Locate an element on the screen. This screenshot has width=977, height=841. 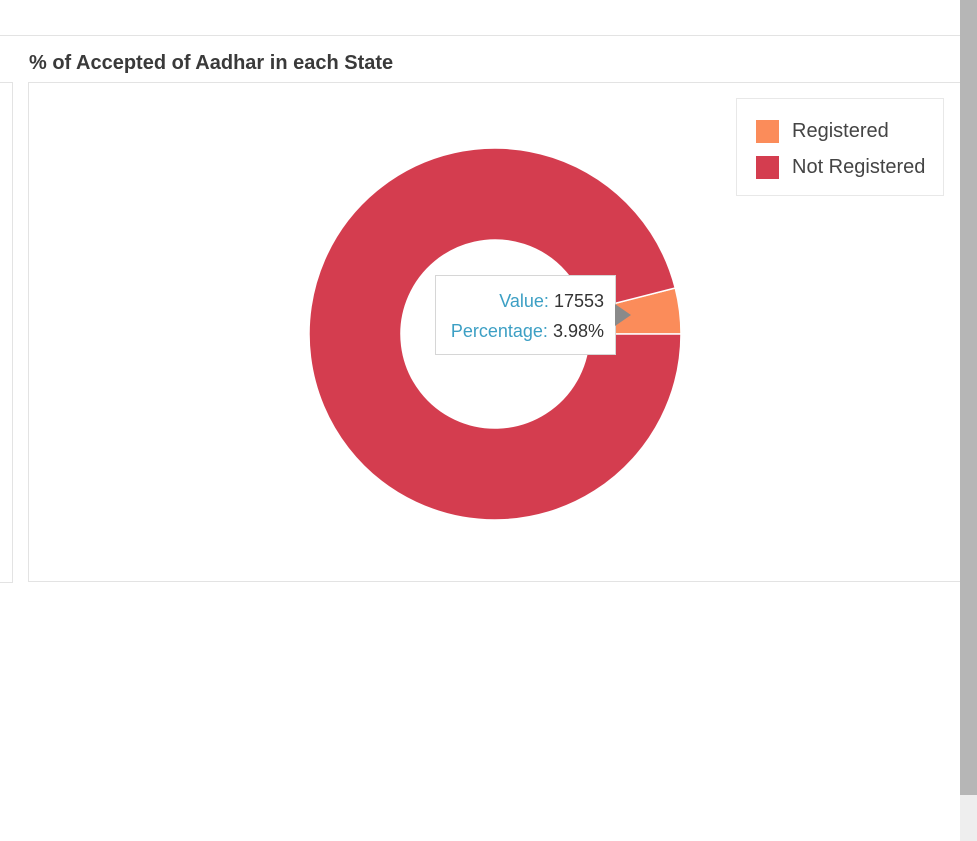
legend-label-registered: Registered is located at coordinates (840, 130).